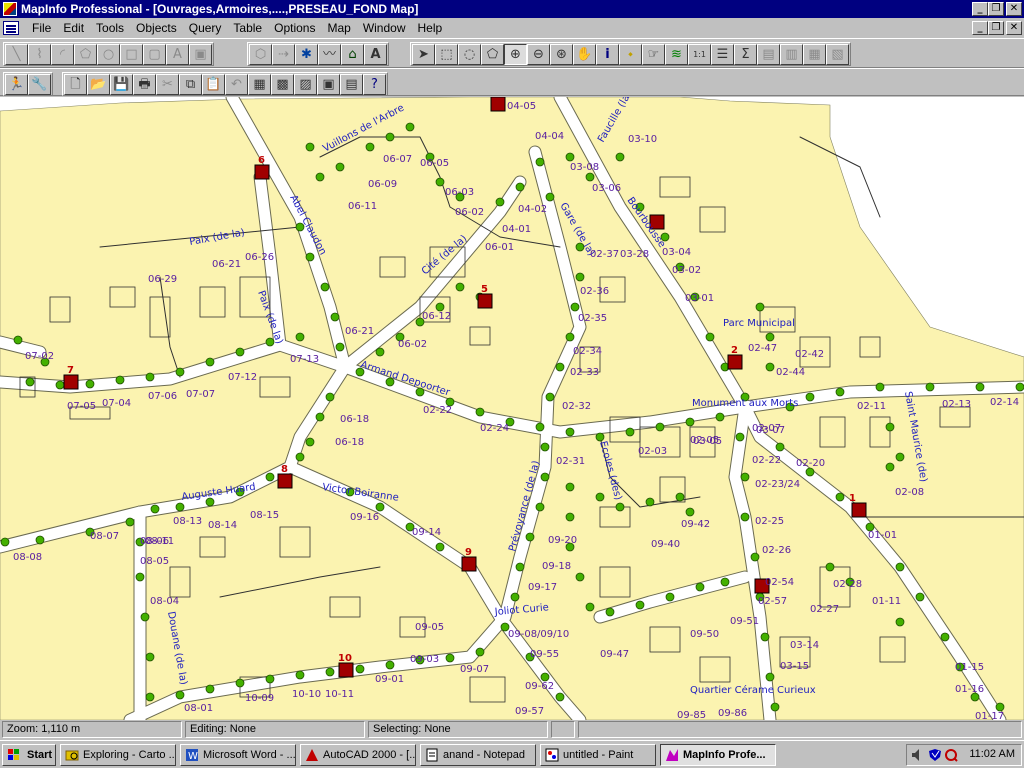  What do you see at coordinates (542, 587) in the screenshot?
I see `svg-text: 09-17` at bounding box center [542, 587].